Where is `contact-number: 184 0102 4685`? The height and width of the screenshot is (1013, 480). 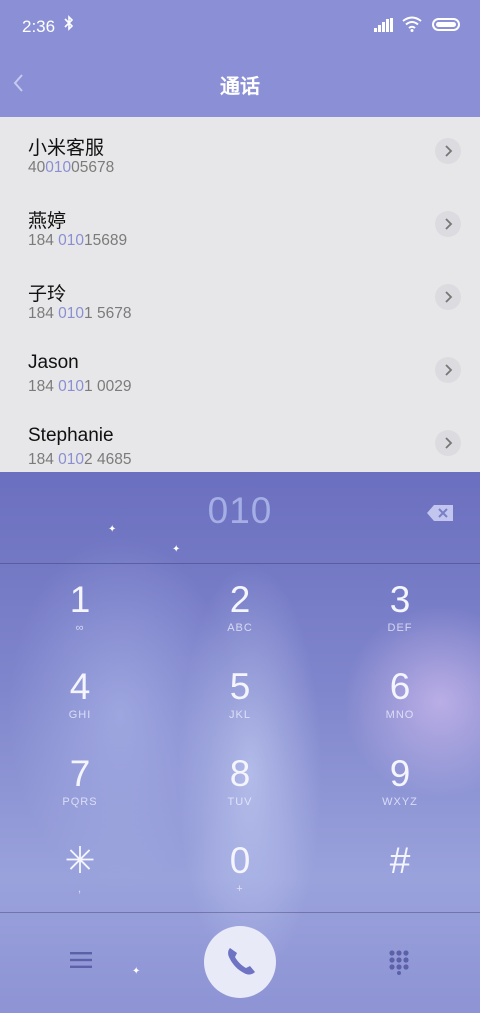 contact-number: 184 0102 4685 is located at coordinates (80, 459).